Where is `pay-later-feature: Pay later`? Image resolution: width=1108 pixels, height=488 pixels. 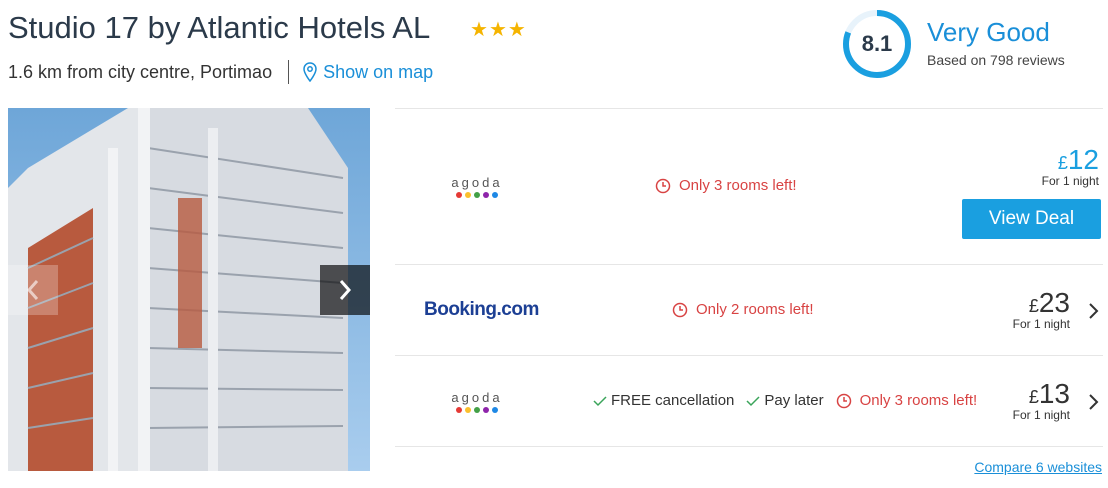
pay-later-feature: Pay later is located at coordinates (785, 400).